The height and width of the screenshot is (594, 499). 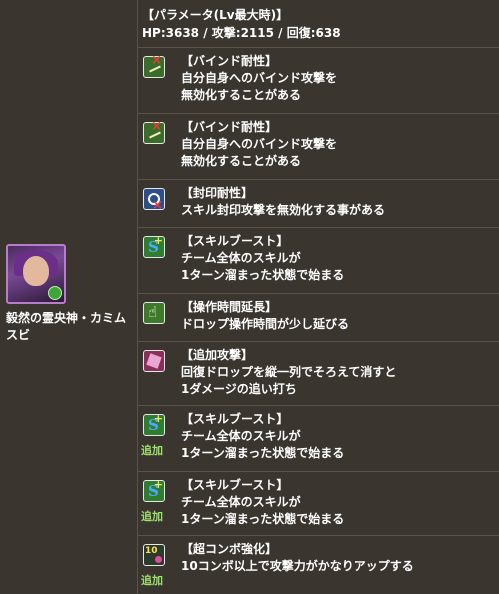 I want to click on awakening-desc-line: 回復ドロップを縦一列でそろえて消すと, so click(x=289, y=372).